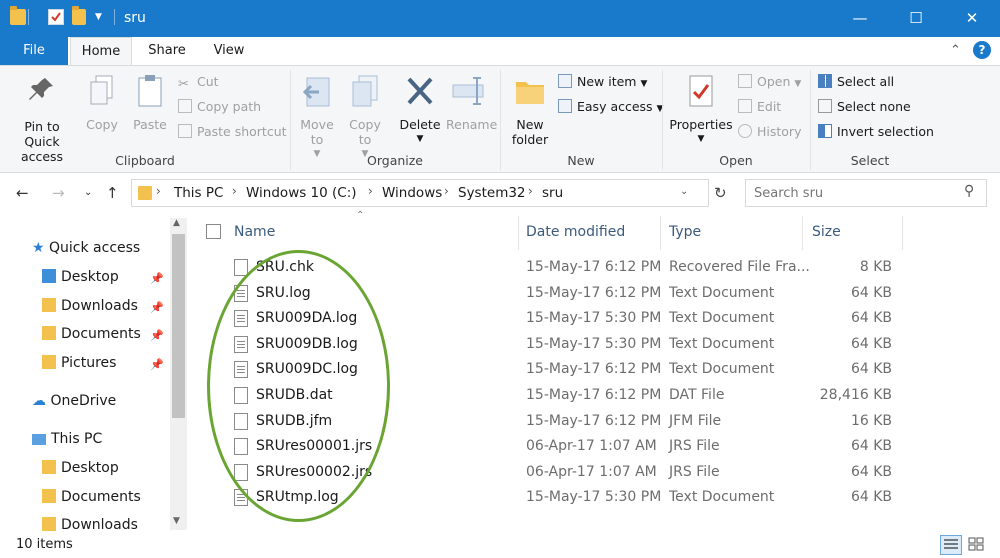 This screenshot has height=558, width=1000. What do you see at coordinates (591, 446) in the screenshot?
I see `file-date: 06-Apr-17 1:07 AM` at bounding box center [591, 446].